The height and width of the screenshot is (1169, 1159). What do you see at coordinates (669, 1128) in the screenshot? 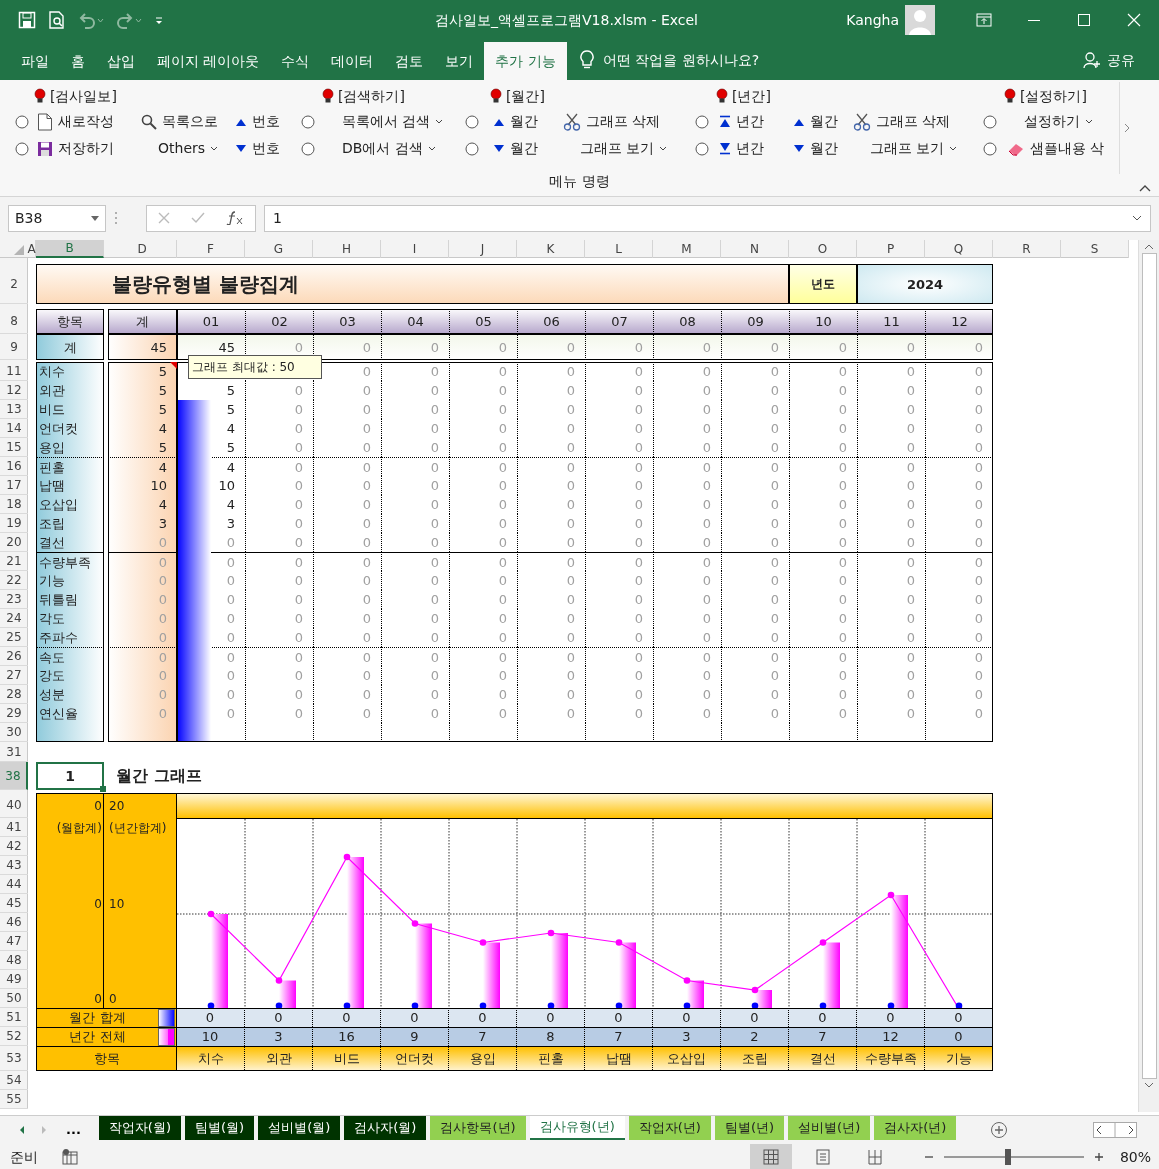
I see `sheet-tab: 작업자(년)` at bounding box center [669, 1128].